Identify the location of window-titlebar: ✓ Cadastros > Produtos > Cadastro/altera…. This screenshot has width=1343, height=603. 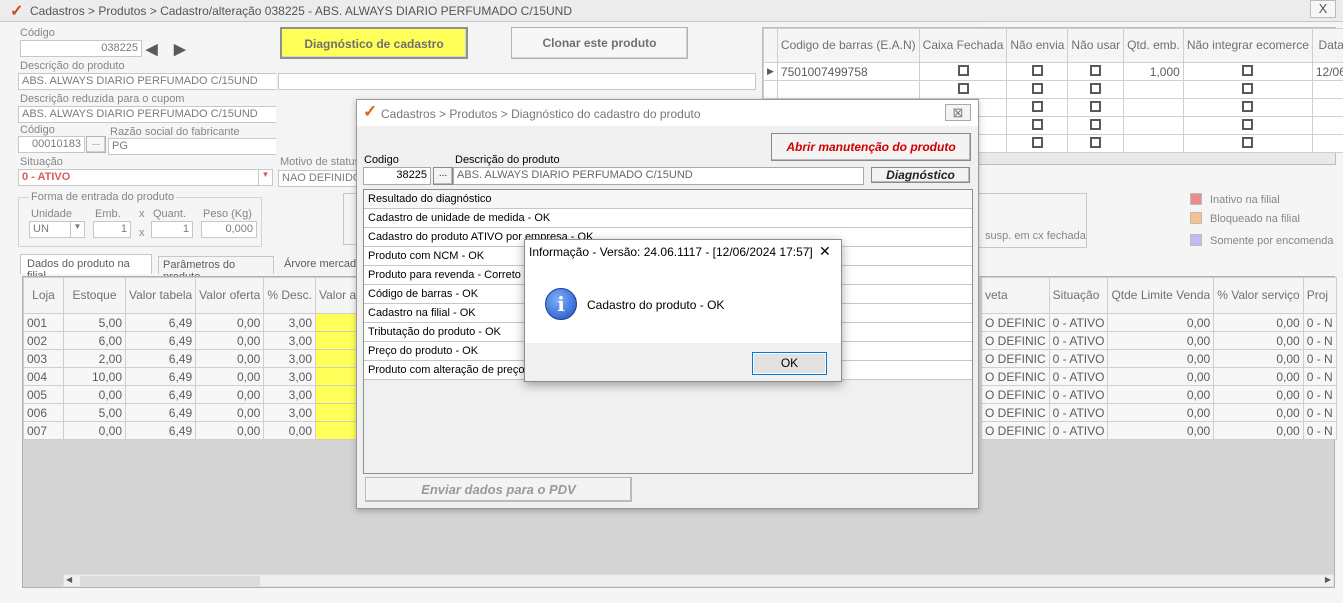
(671, 11).